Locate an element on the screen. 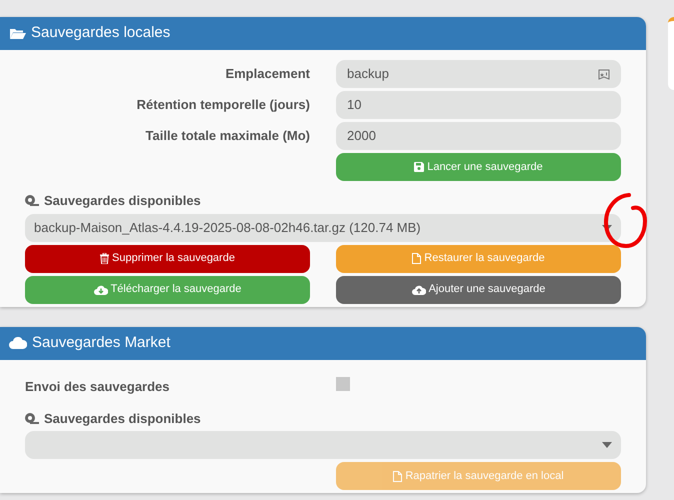  caret-icon is located at coordinates (607, 445).